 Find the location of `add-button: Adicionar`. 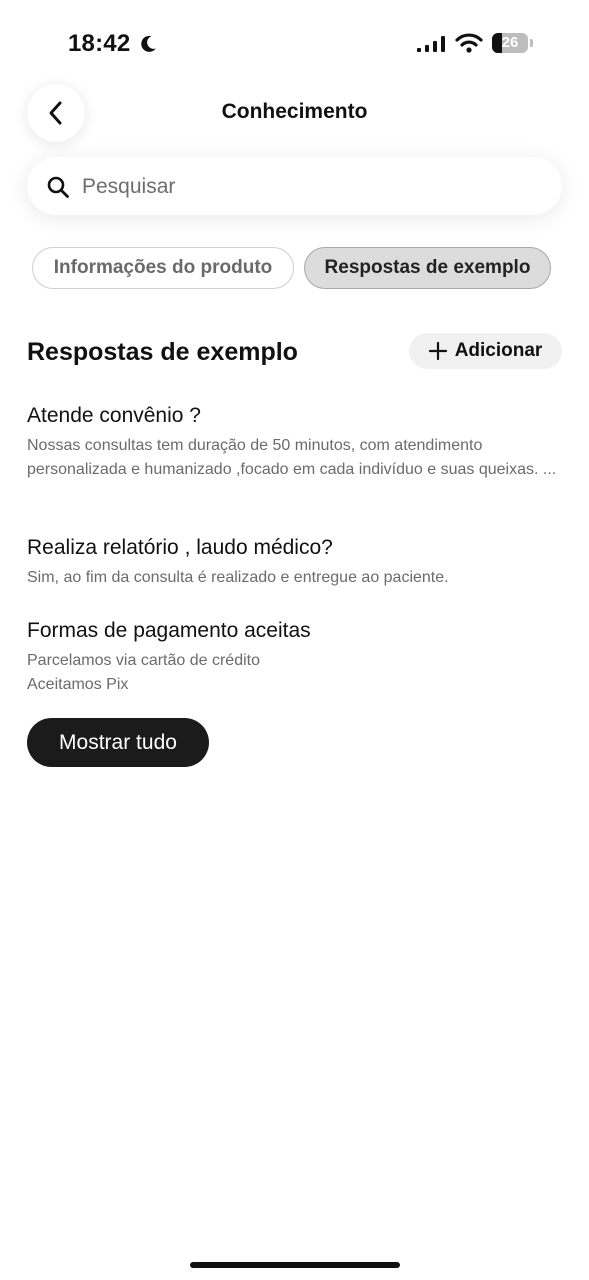

add-button: Adicionar is located at coordinates (485, 351).